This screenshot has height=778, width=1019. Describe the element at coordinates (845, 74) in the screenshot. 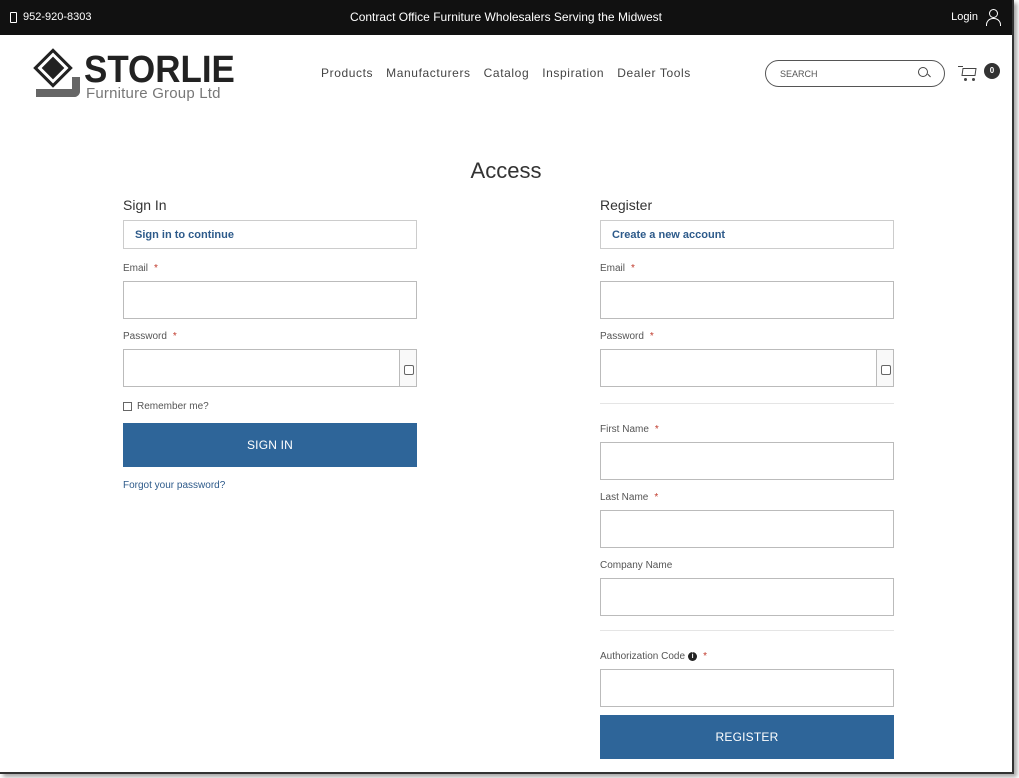

I see `search-input` at that location.